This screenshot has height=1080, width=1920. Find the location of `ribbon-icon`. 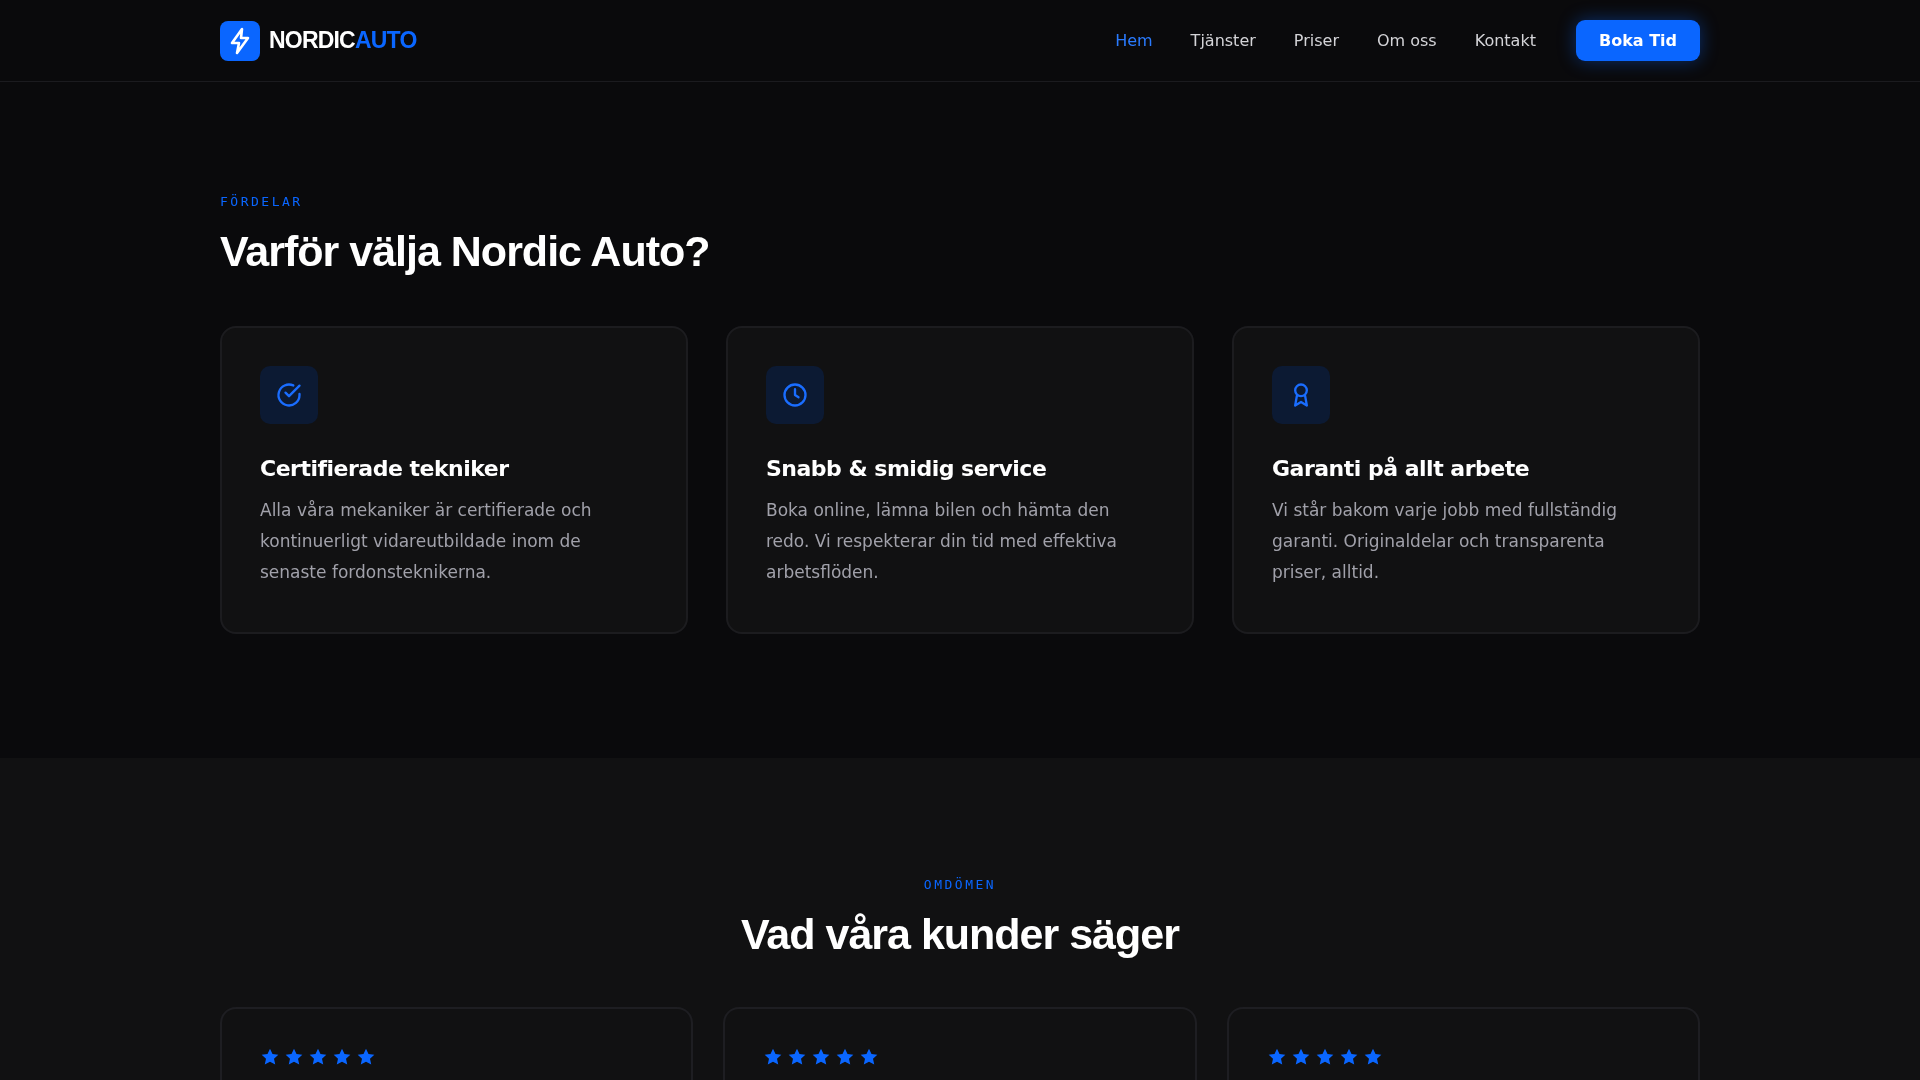

ribbon-icon is located at coordinates (1301, 395).